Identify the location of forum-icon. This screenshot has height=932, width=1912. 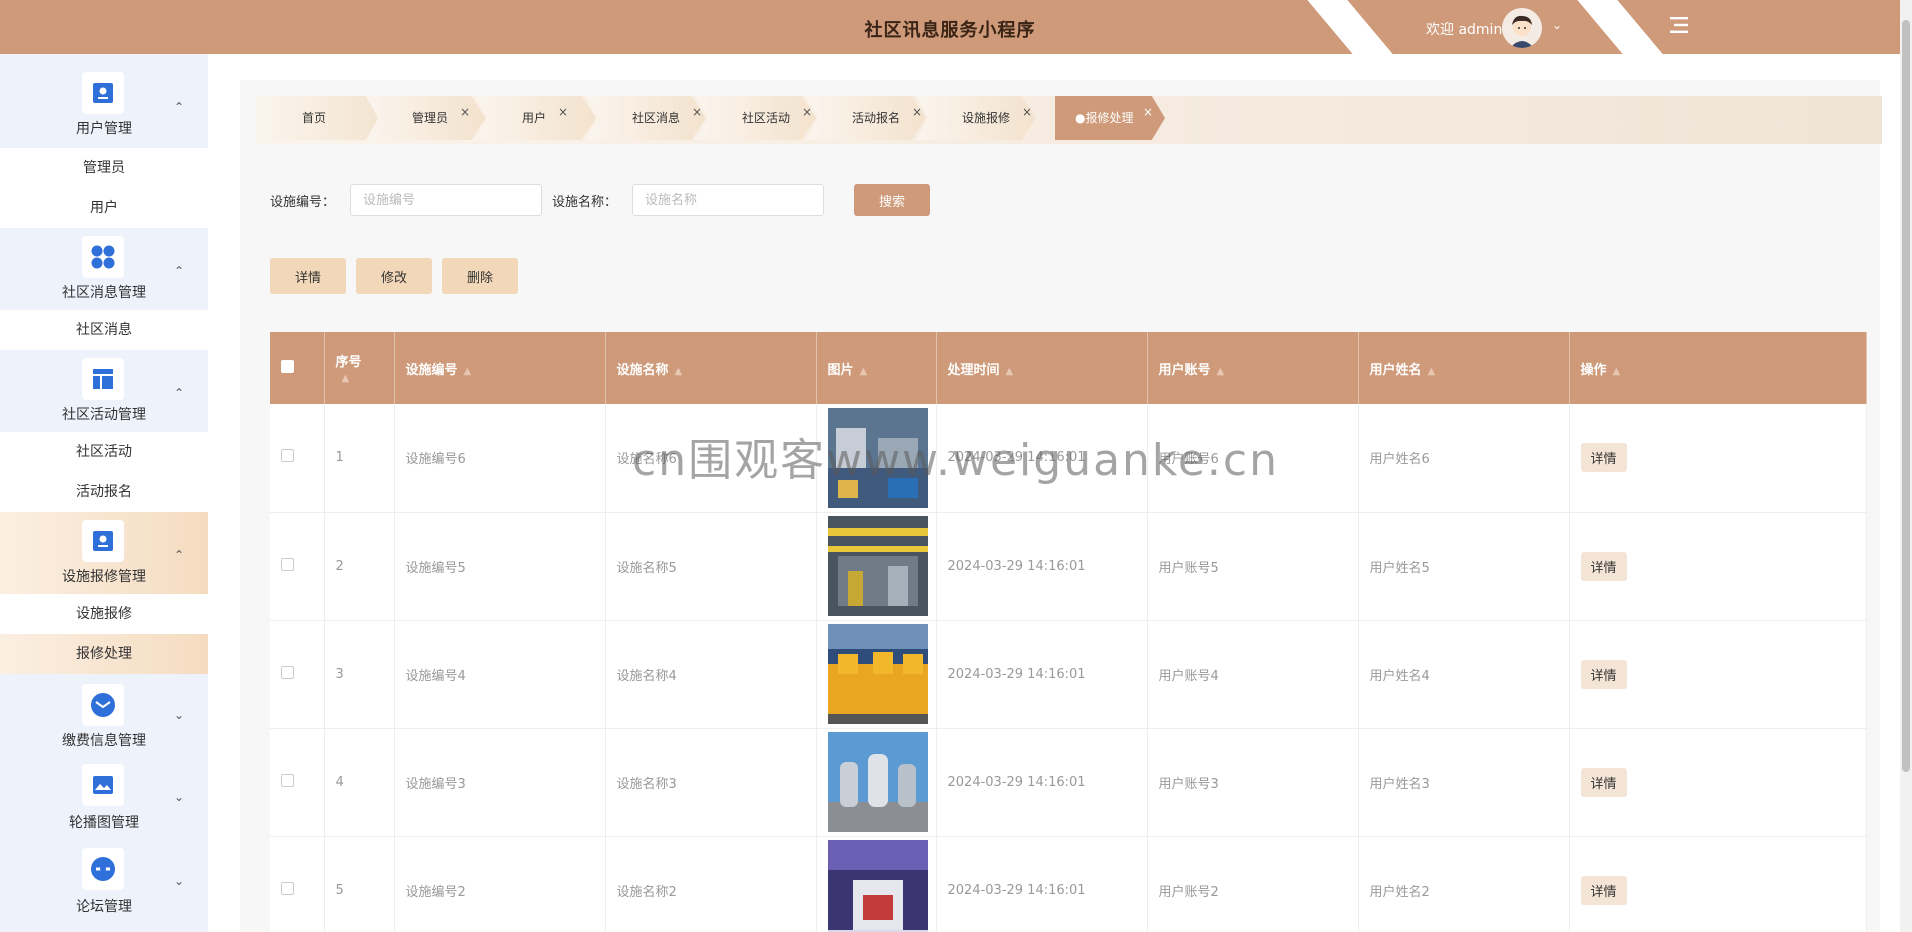
(103, 869).